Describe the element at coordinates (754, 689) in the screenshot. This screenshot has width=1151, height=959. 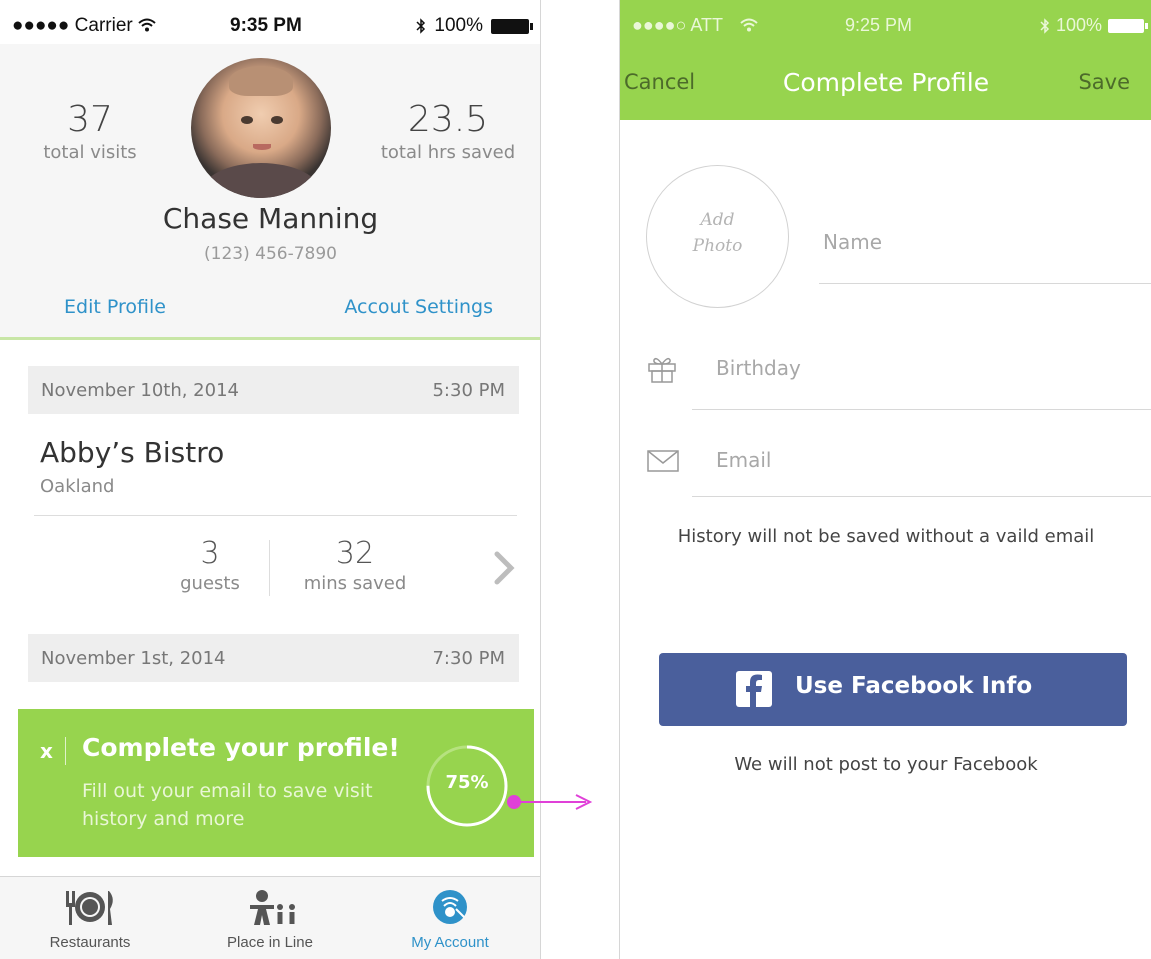
I see `facebook-icon` at that location.